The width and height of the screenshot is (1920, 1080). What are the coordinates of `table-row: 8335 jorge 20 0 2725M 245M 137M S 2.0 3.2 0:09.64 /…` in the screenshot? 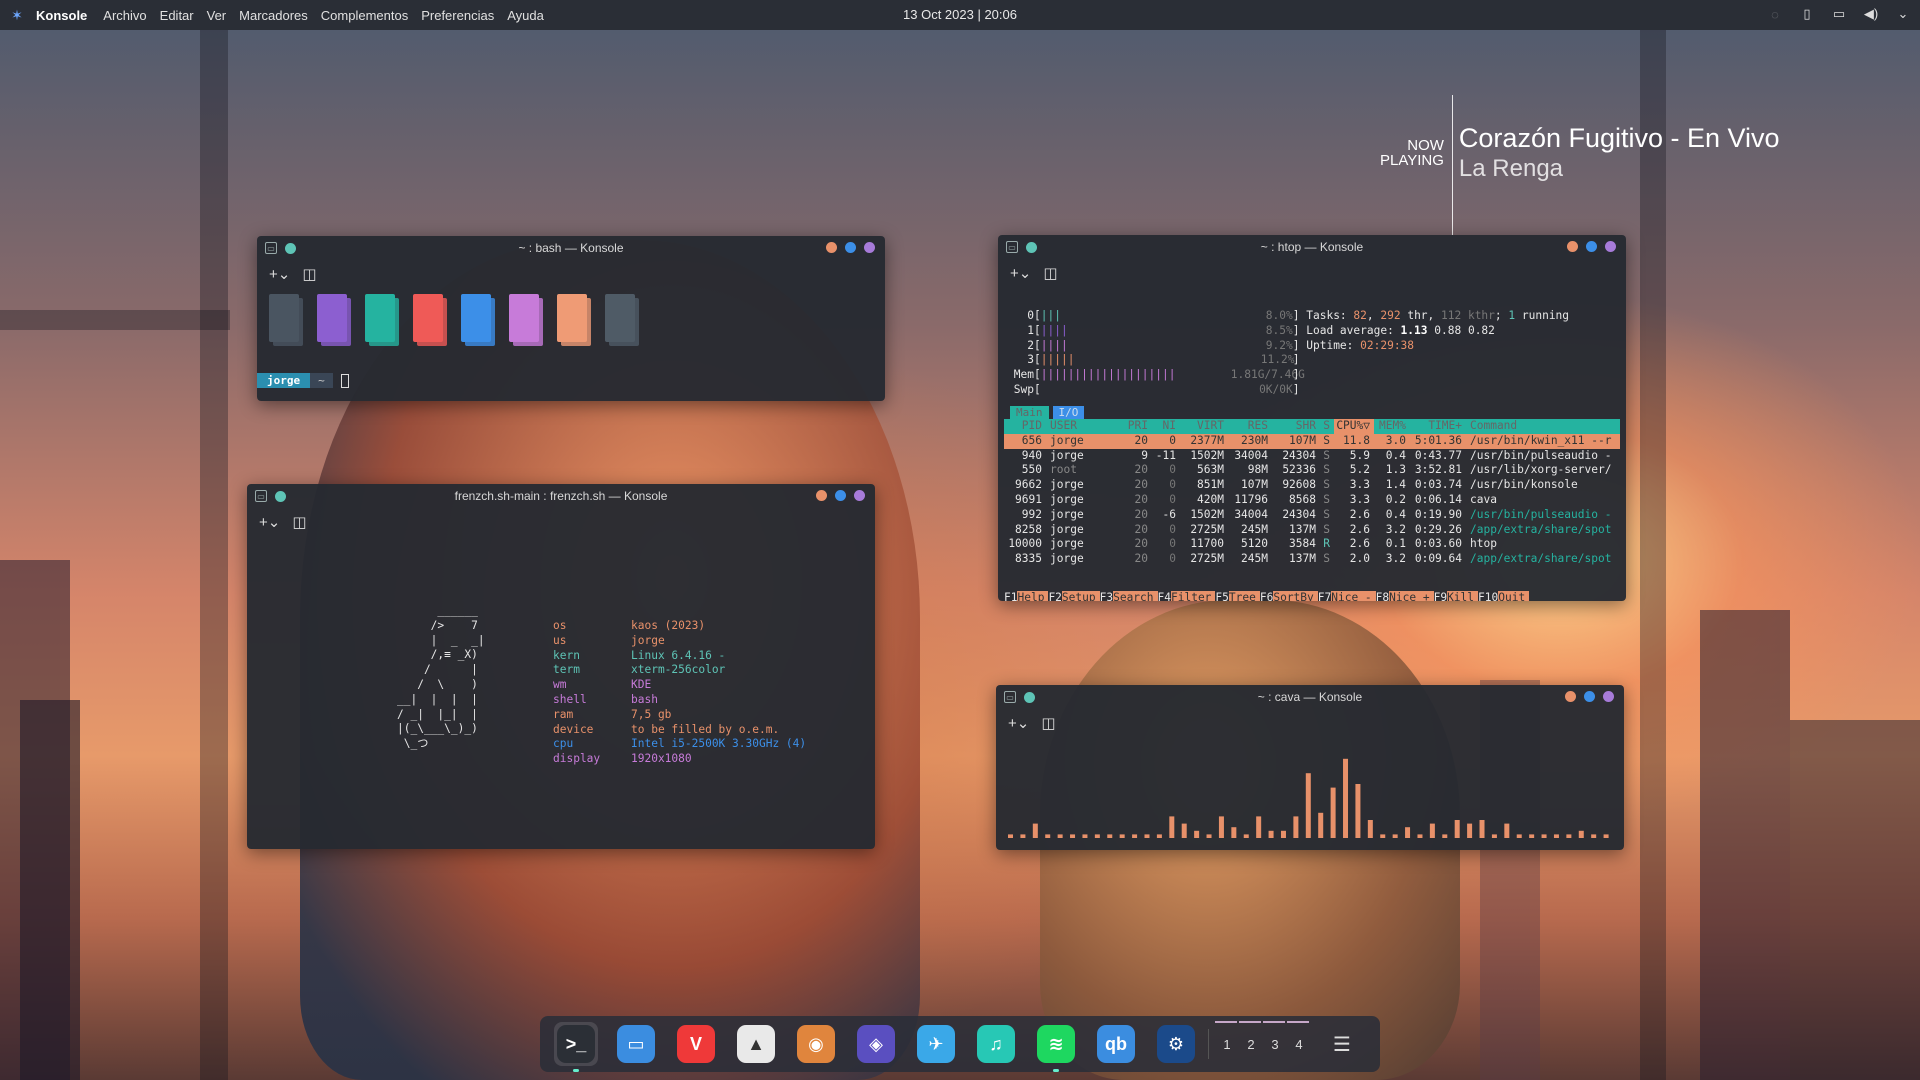 It's located at (1312, 559).